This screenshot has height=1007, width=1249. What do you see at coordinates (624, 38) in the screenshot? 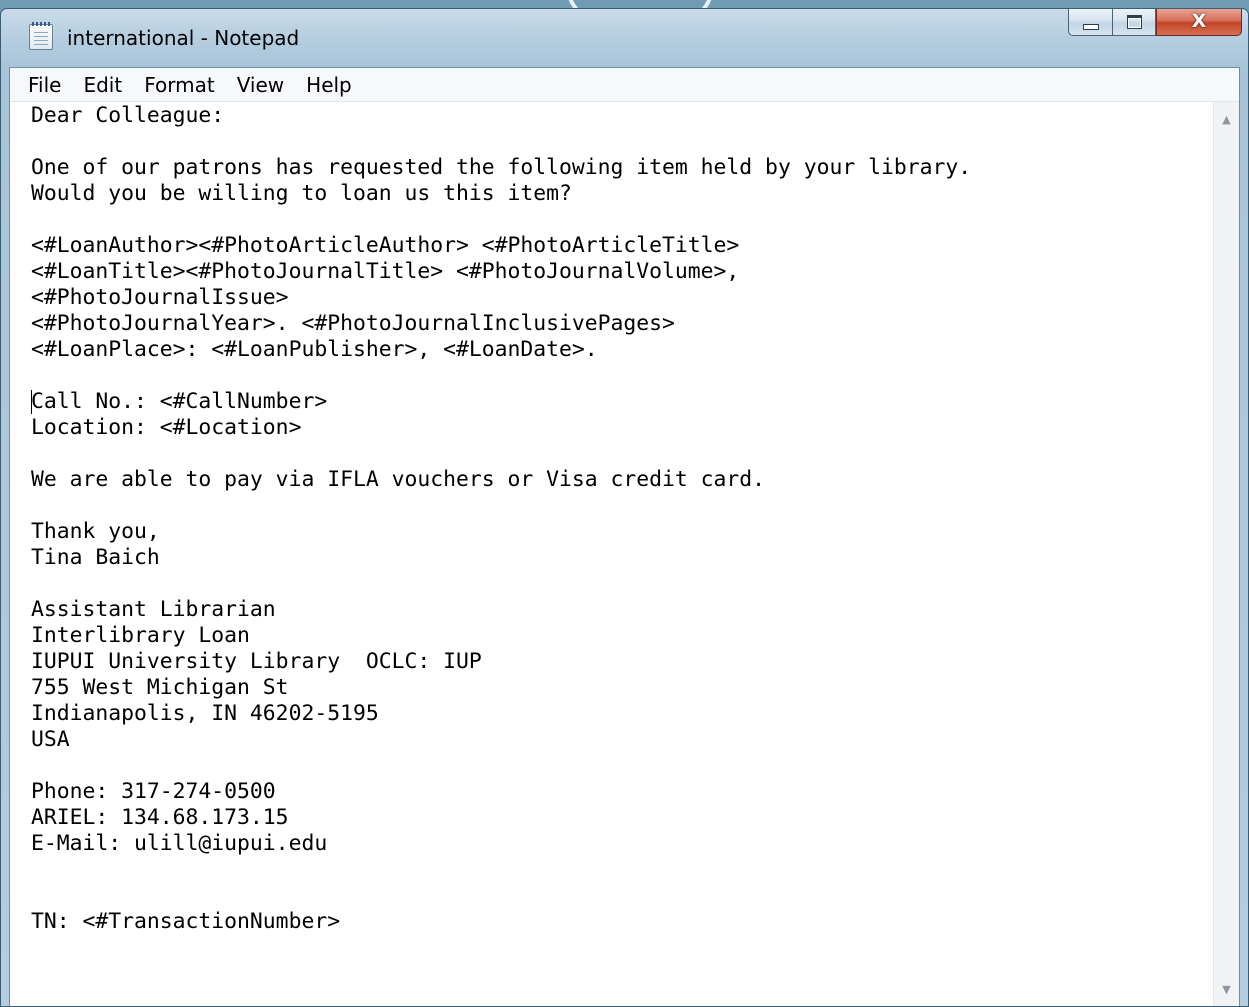
I see `title-bar: international - Notepad X` at bounding box center [624, 38].